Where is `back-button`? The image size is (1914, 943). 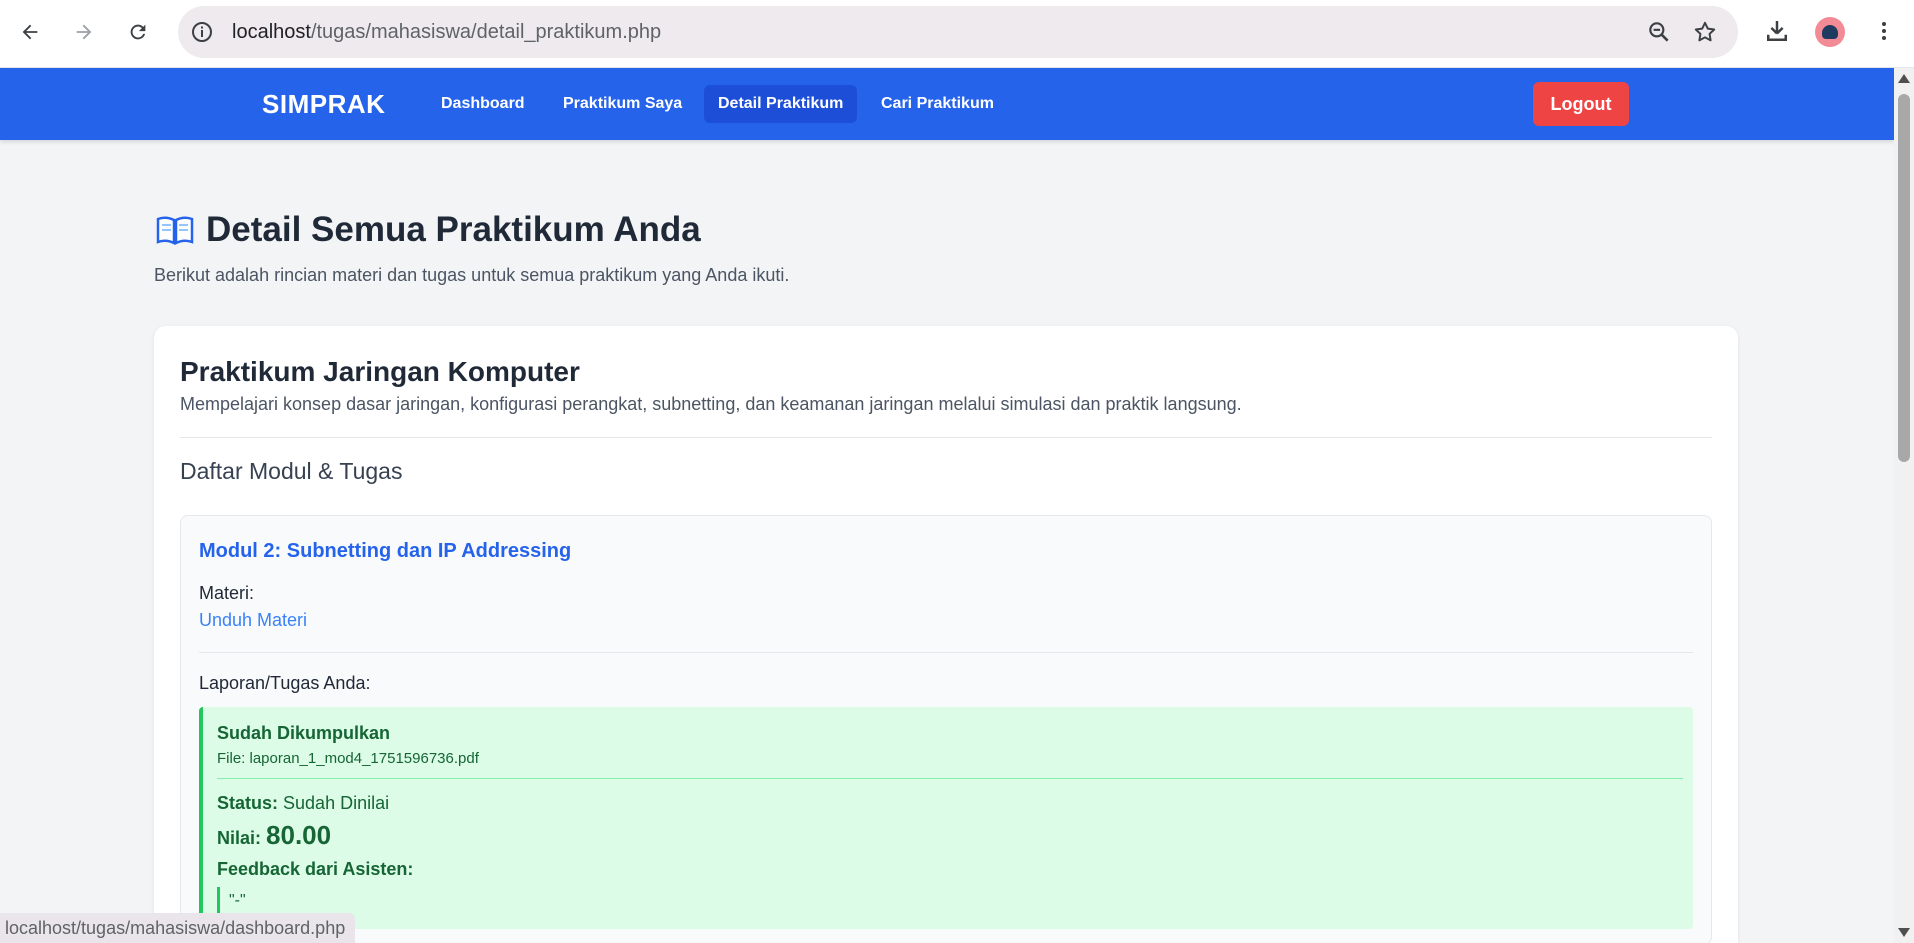
back-button is located at coordinates (30, 32).